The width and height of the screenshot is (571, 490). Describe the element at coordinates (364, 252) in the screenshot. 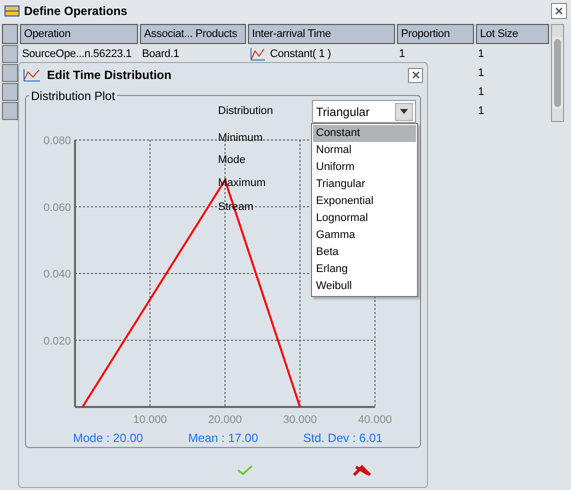

I see `dropdown-option: Beta` at that location.